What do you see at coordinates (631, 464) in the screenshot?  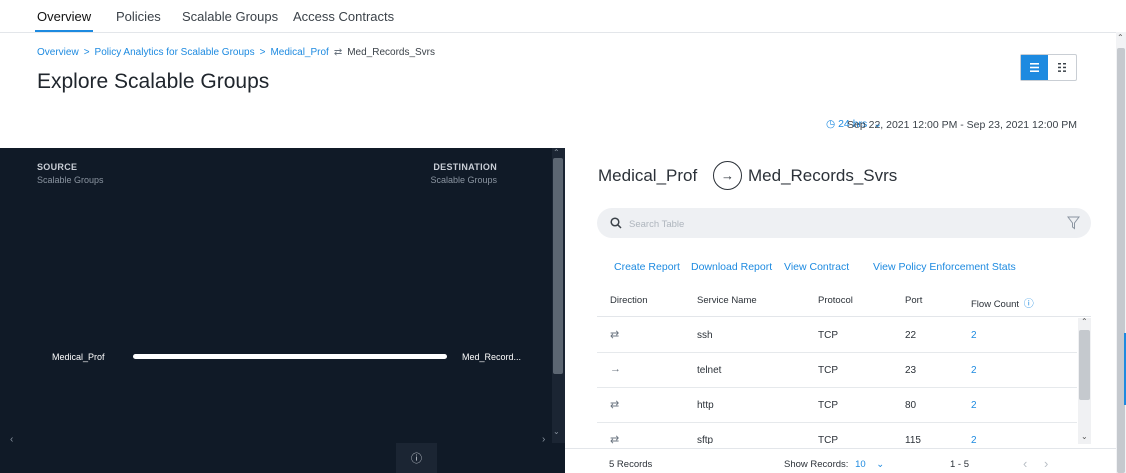 I see `record-count: 5 Records` at bounding box center [631, 464].